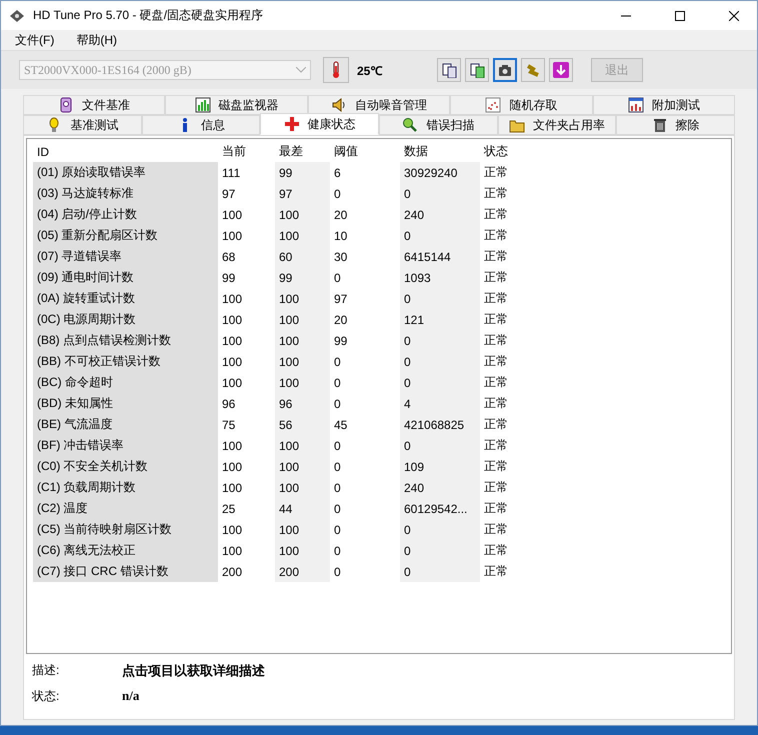 This screenshot has width=758, height=735. What do you see at coordinates (320, 124) in the screenshot?
I see `tab: 健康状态` at bounding box center [320, 124].